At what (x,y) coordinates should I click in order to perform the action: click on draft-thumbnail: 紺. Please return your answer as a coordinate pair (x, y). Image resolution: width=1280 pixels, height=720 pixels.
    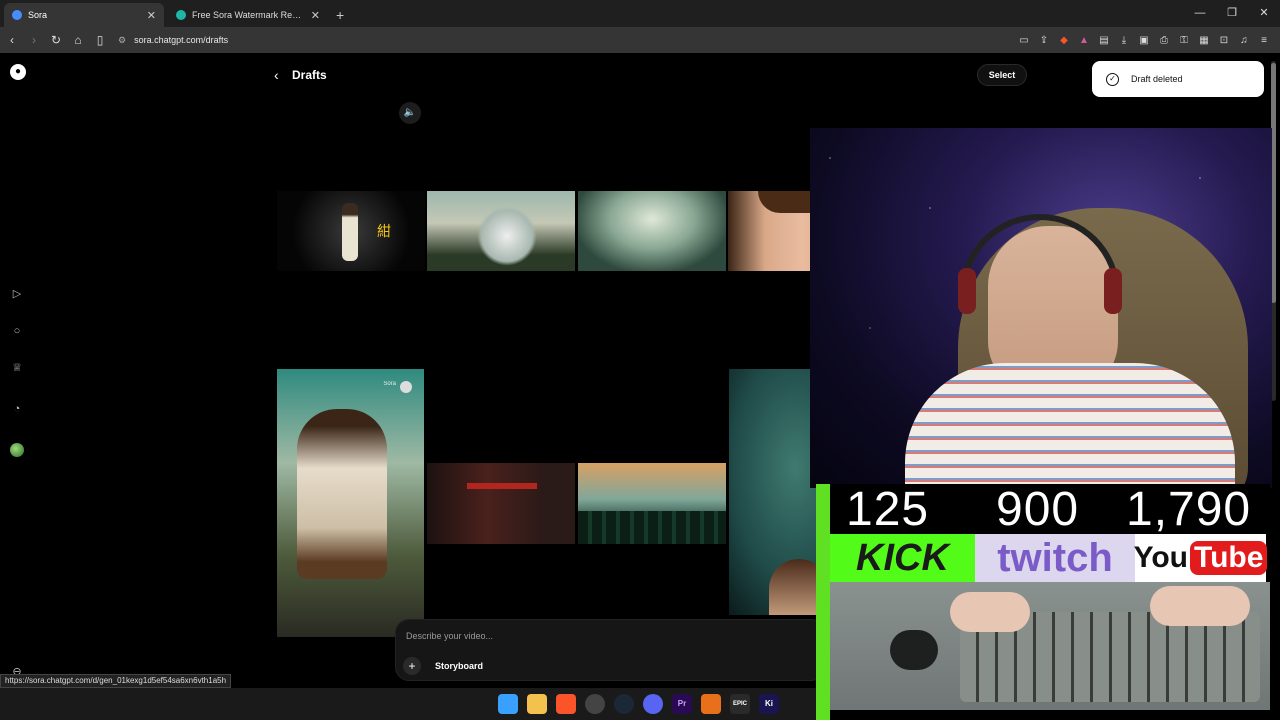
    Looking at the image, I should click on (351, 231).